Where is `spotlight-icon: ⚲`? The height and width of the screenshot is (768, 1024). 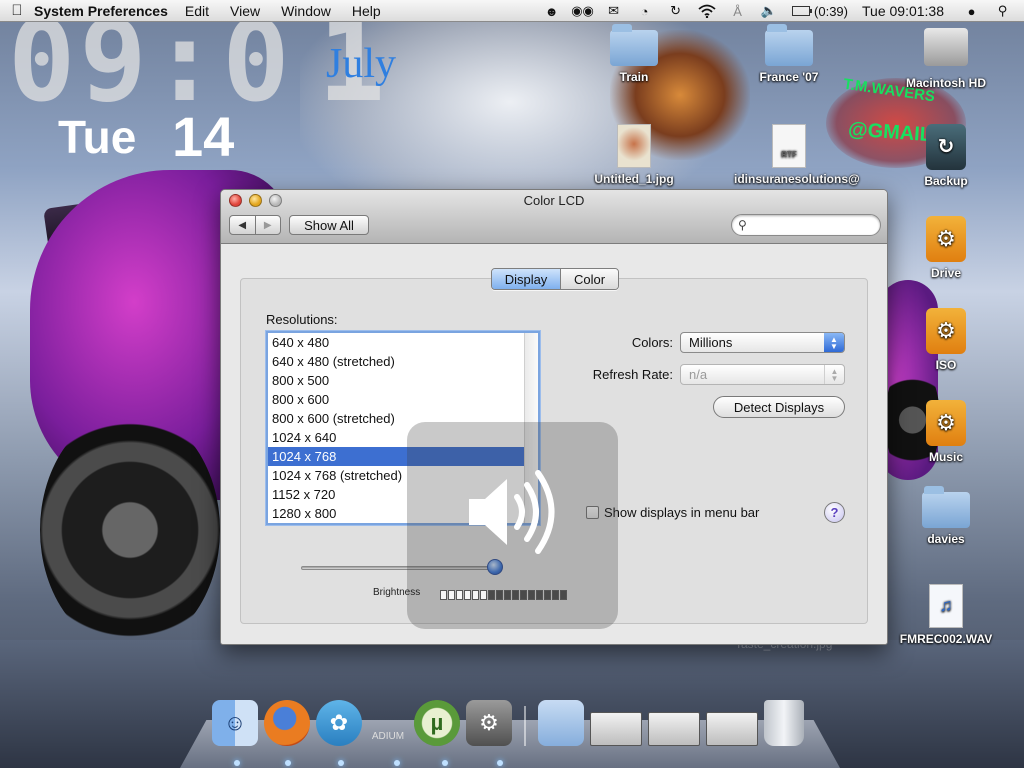 spotlight-icon: ⚲ is located at coordinates (1002, 11).